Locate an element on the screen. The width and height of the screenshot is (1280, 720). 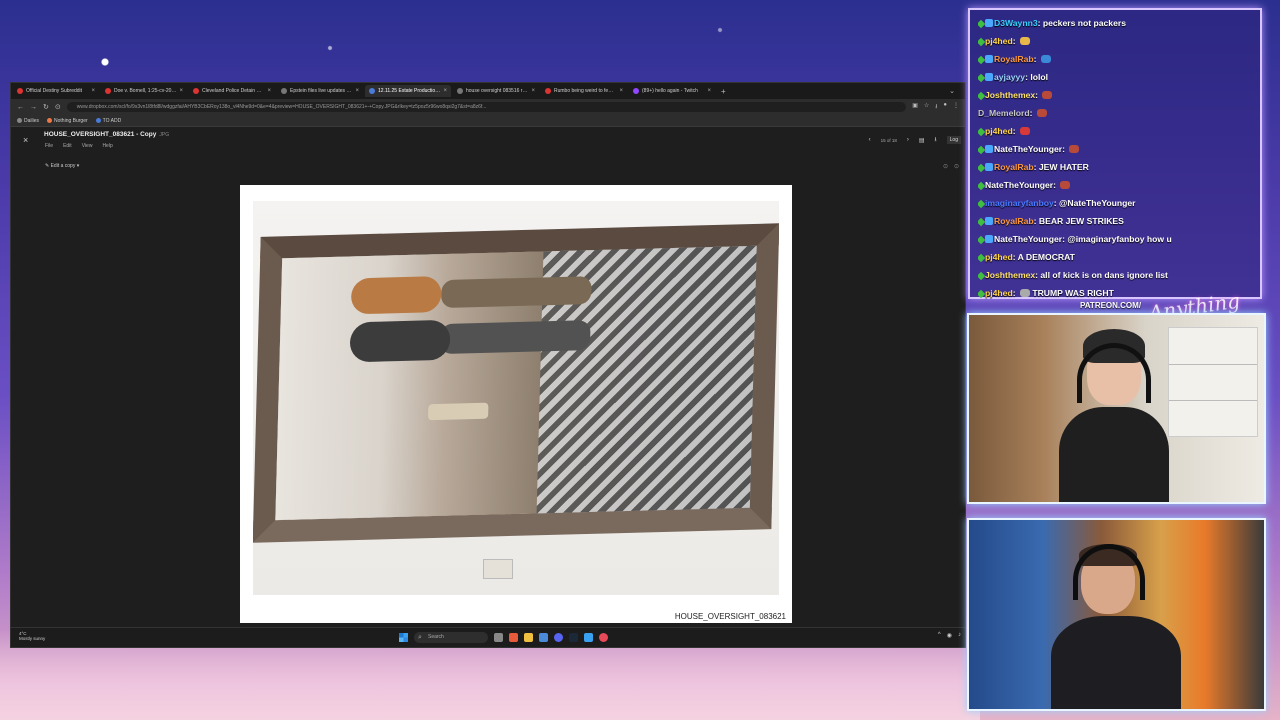
weather-widget: 4°C Mostly sunny is located at coordinates (32, 636).